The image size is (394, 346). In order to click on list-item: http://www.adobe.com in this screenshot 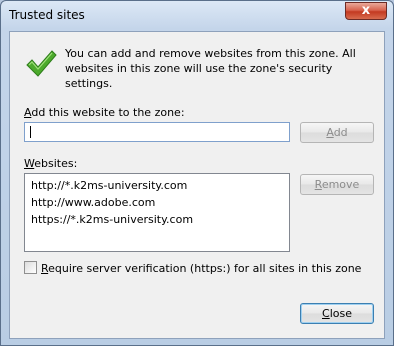, I will do `click(160, 202)`.